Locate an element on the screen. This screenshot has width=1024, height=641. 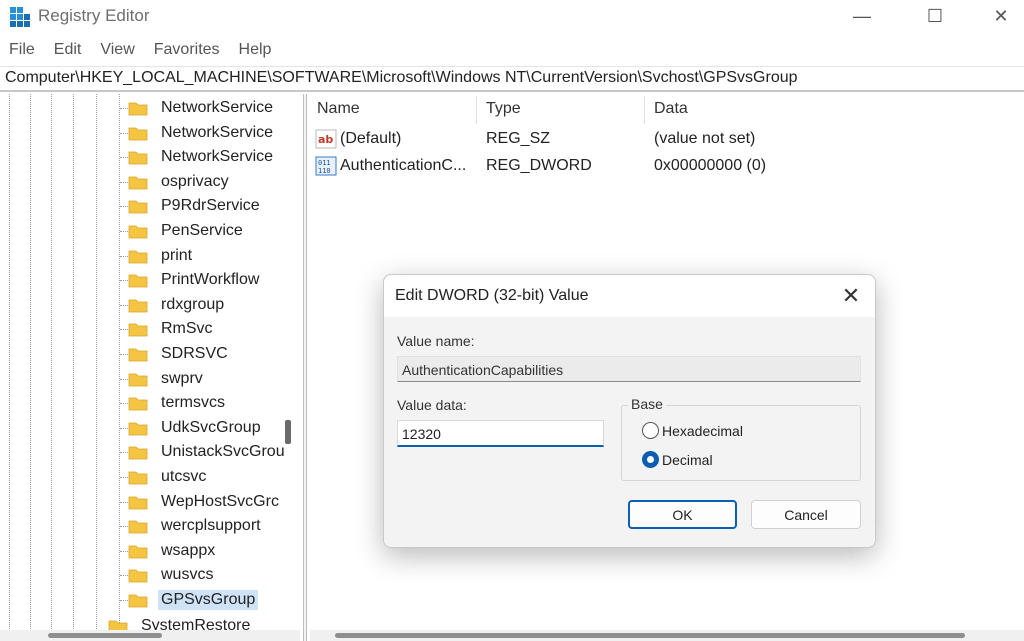
tree-item: wercplsupport is located at coordinates (196, 526).